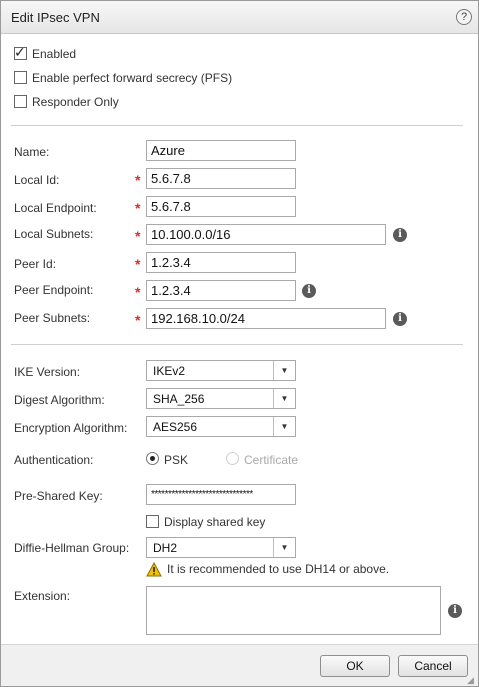 This screenshot has height=687, width=479. What do you see at coordinates (32, 152) in the screenshot?
I see `name-label: Name:` at bounding box center [32, 152].